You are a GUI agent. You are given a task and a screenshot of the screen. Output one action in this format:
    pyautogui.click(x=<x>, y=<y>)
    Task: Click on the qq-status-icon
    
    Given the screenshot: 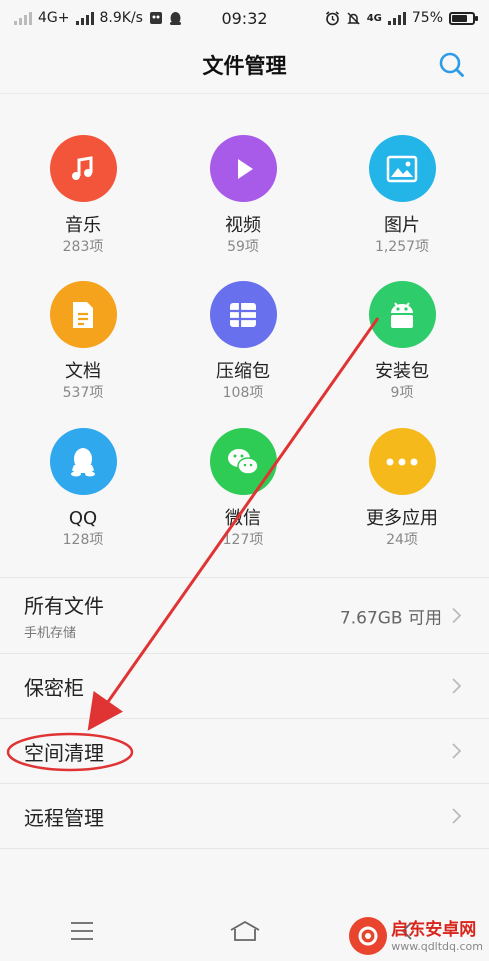 What is the action you would take?
    pyautogui.click(x=175, y=18)
    